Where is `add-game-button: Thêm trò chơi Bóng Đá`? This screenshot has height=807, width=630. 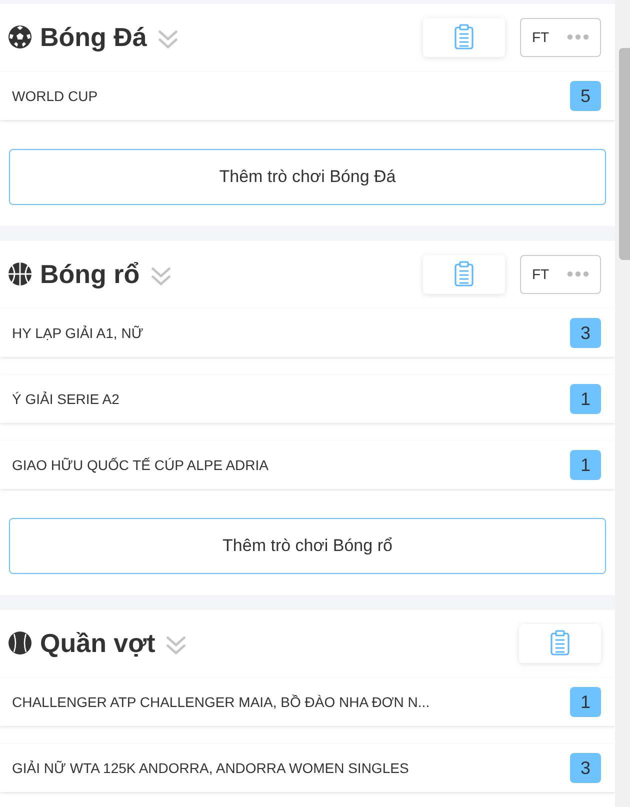
add-game-button: Thêm trò chơi Bóng Đá is located at coordinates (307, 177).